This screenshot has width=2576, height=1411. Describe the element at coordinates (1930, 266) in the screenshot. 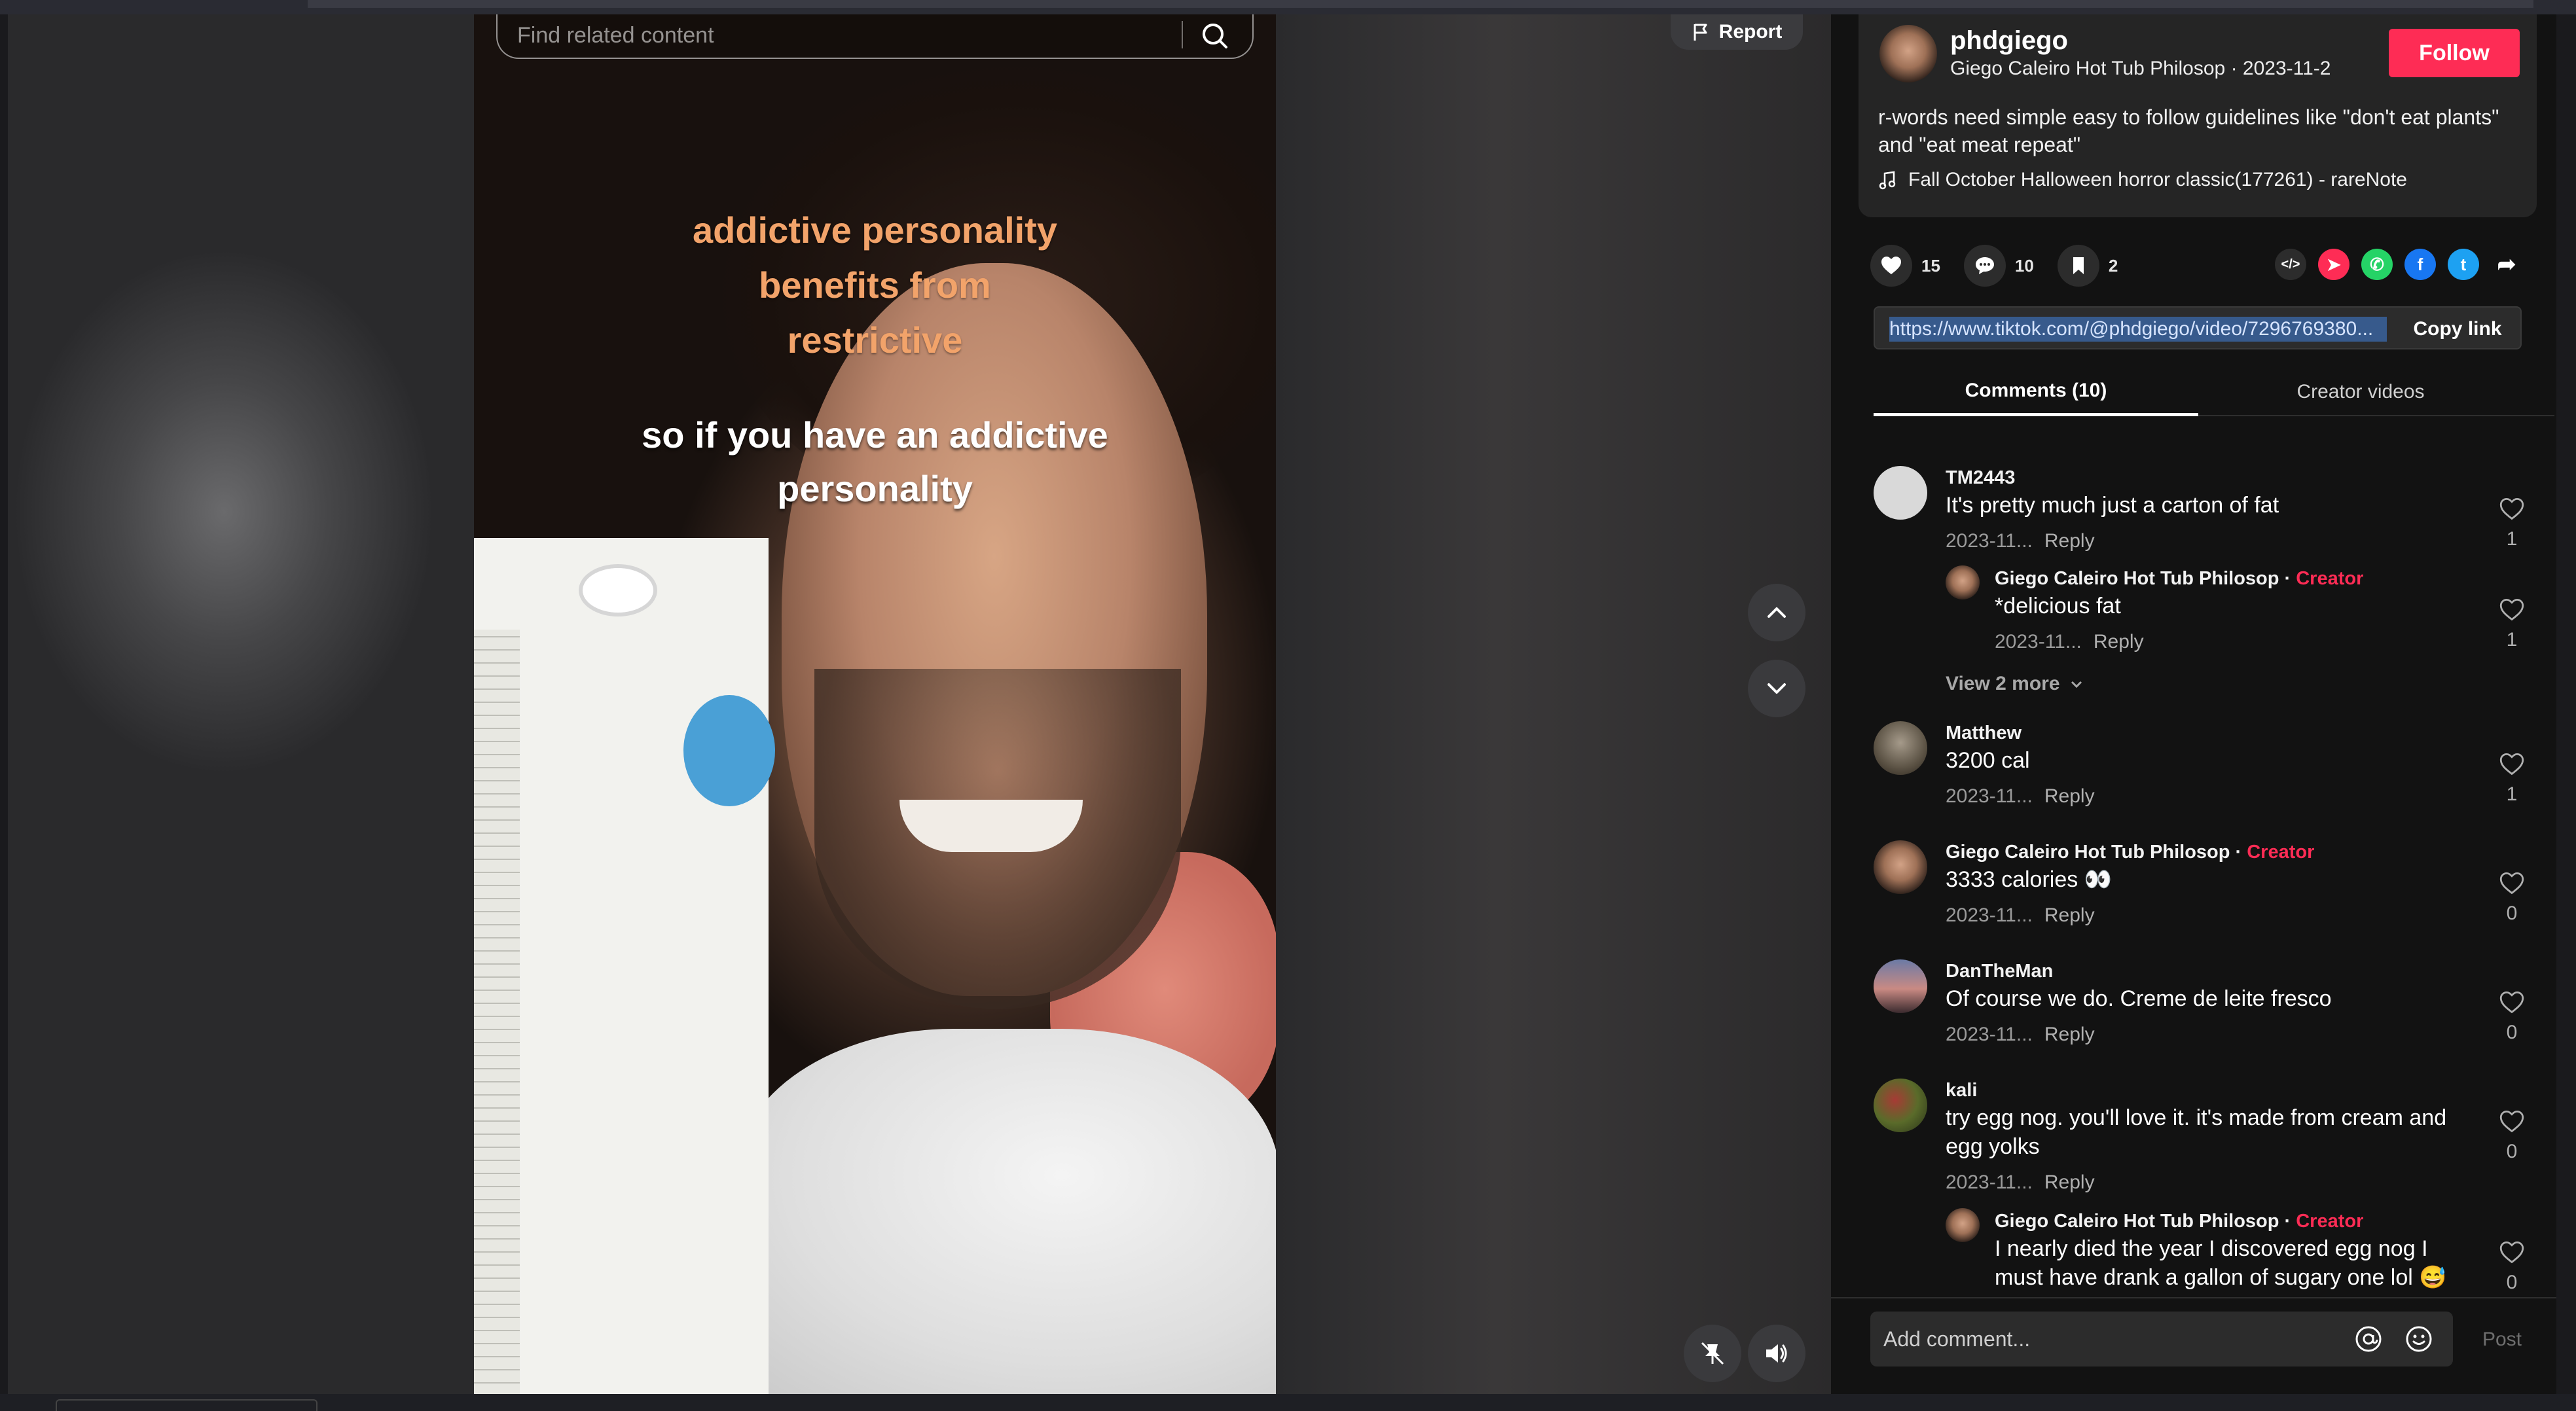

I see `like-count: 15` at that location.